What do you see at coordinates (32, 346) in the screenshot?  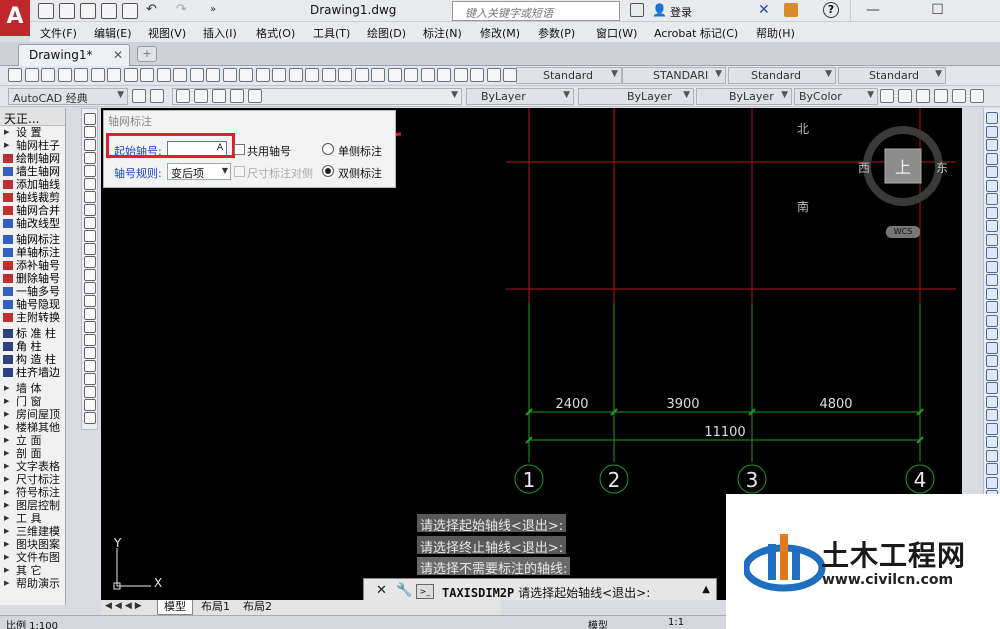 I see `palette-command: 角 柱` at bounding box center [32, 346].